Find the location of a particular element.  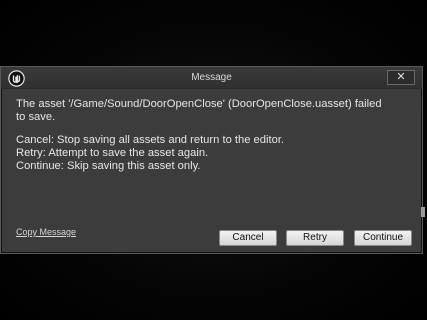

option-continue-text: Continue: Skip saving this asset only. is located at coordinates (108, 166).